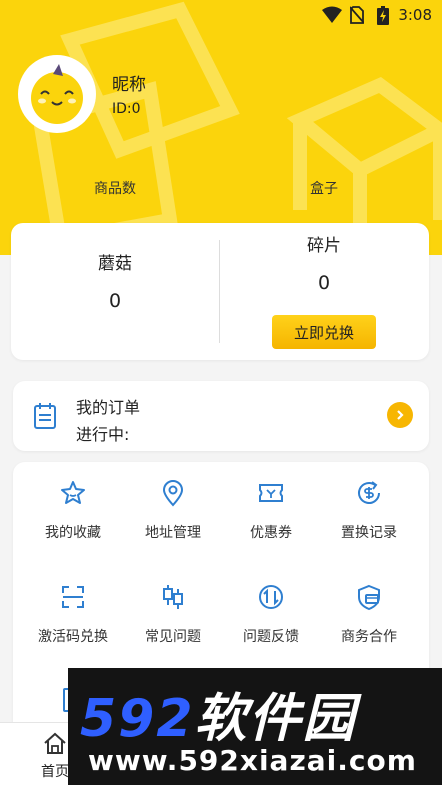  I want to click on dollar-exchange-icon, so click(369, 492).